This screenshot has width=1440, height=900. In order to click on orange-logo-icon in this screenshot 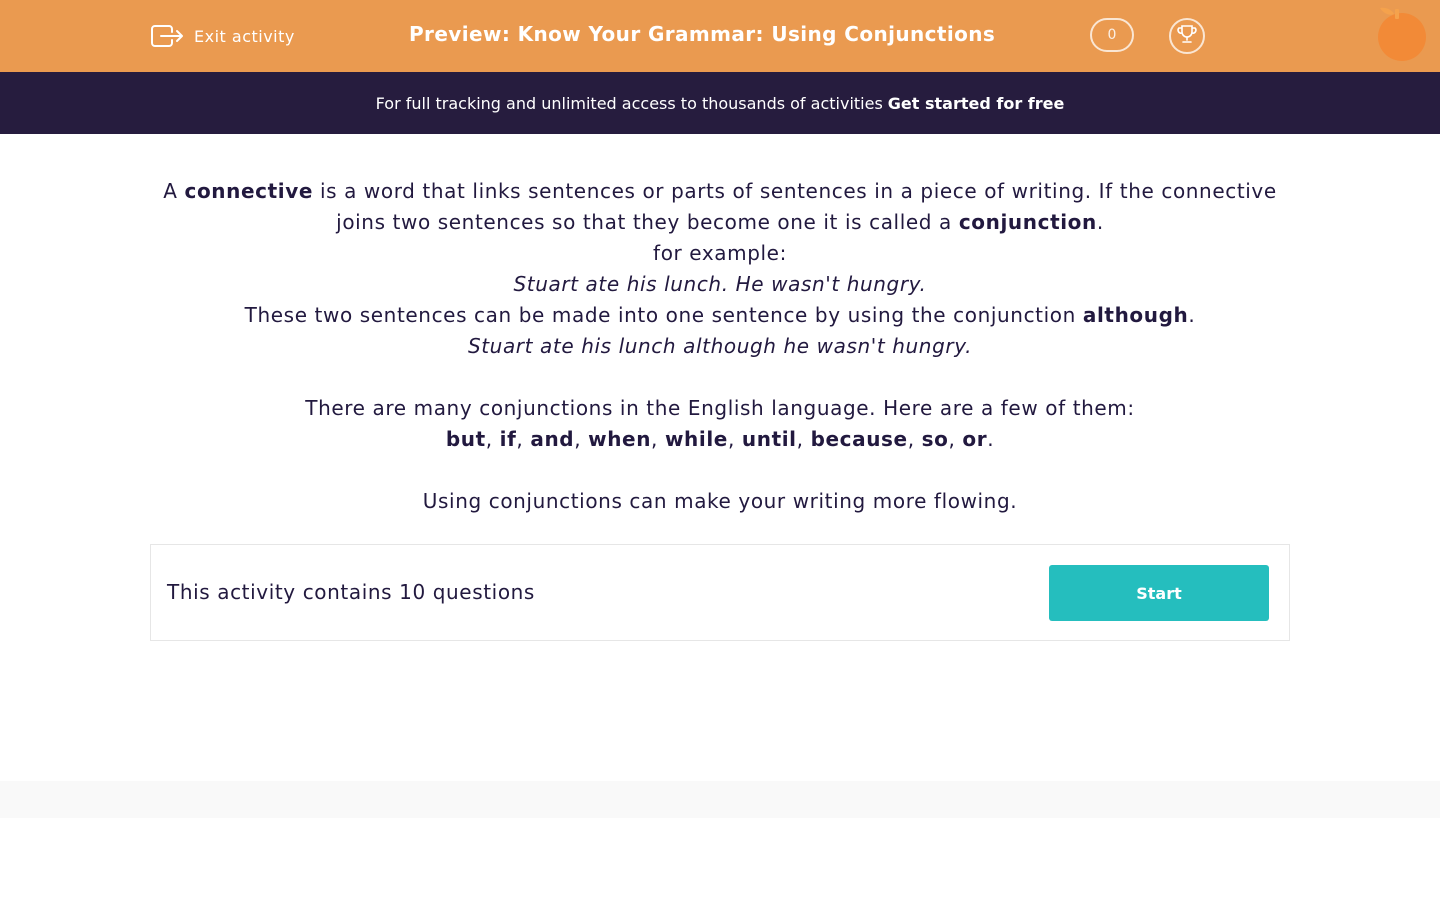, I will do `click(1402, 33)`.